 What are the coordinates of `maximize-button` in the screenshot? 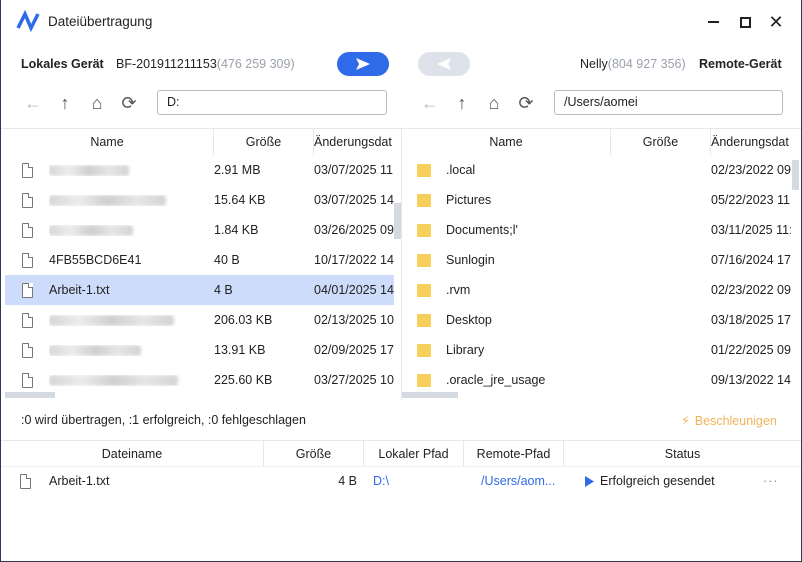 It's located at (745, 22).